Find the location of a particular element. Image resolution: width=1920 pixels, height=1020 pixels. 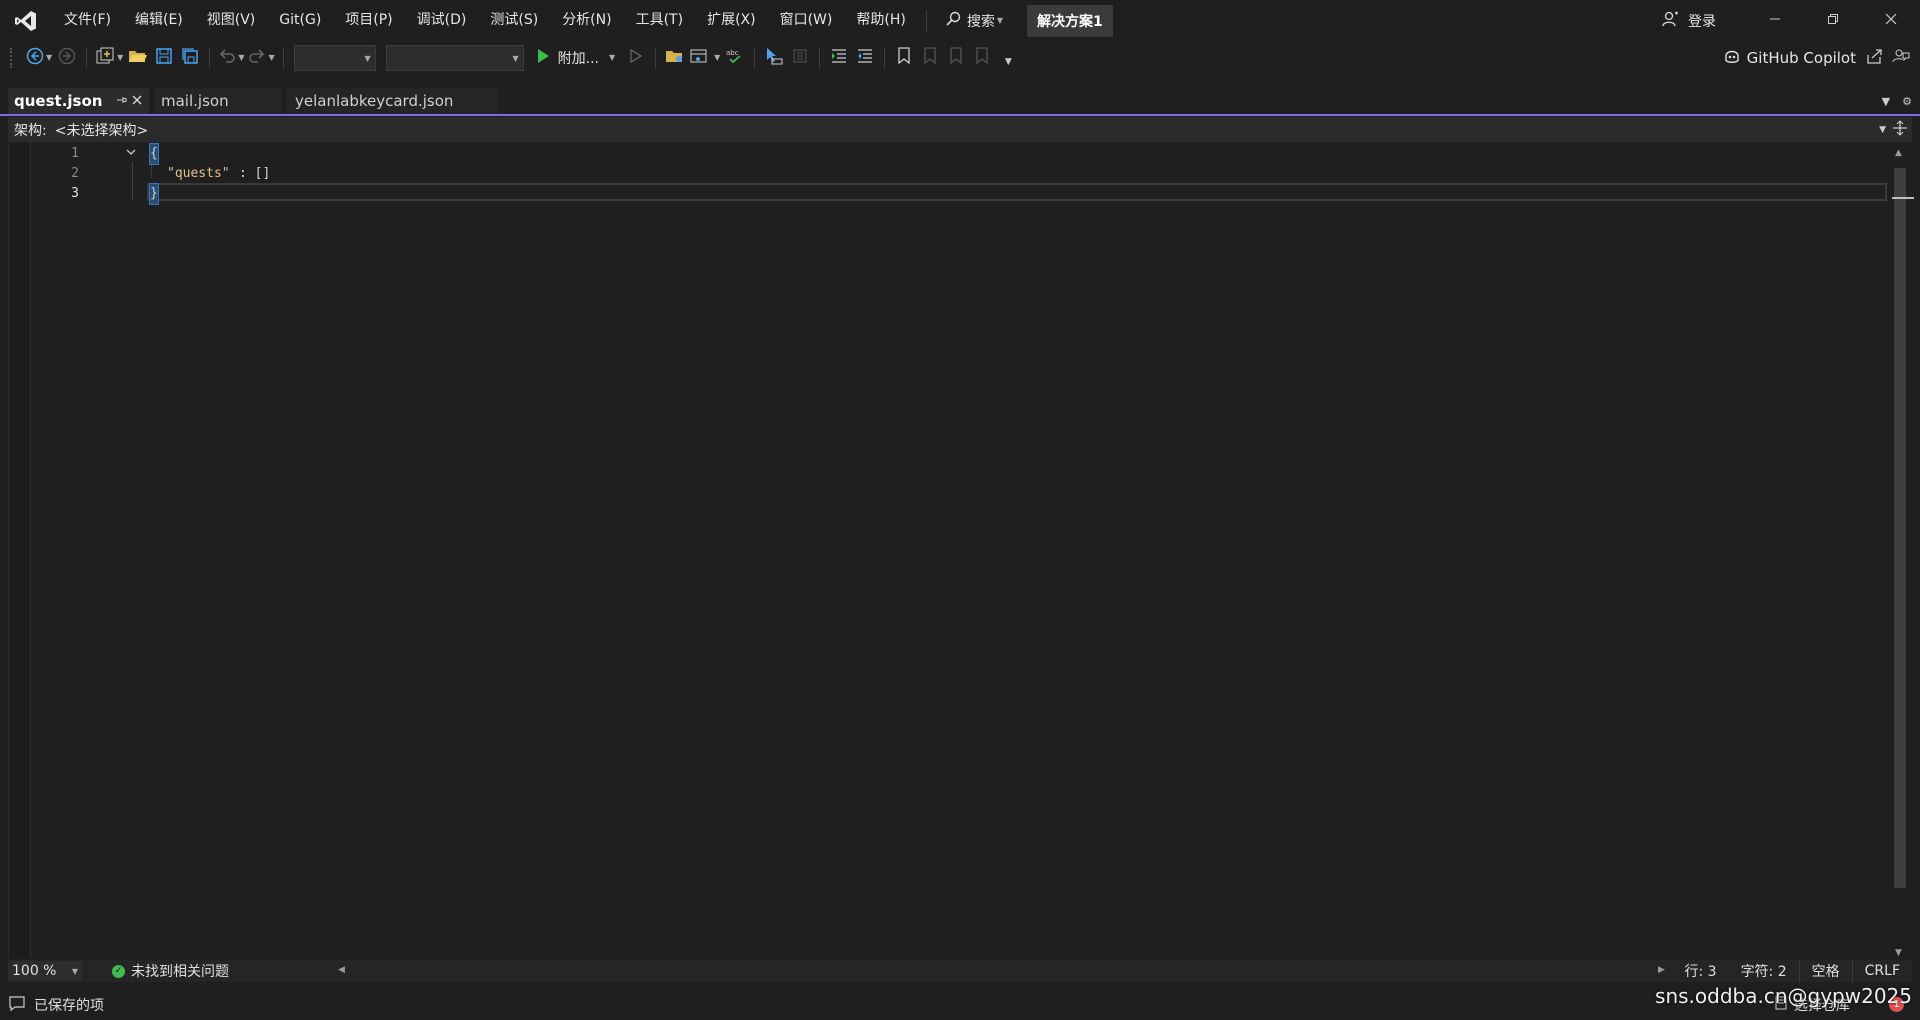

undo-button: ▼ is located at coordinates (231, 58).